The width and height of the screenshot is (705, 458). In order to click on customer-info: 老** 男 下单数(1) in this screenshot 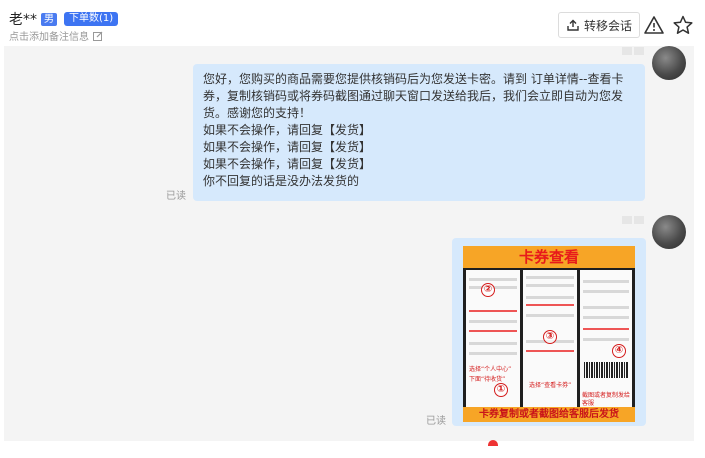, I will do `click(64, 19)`.